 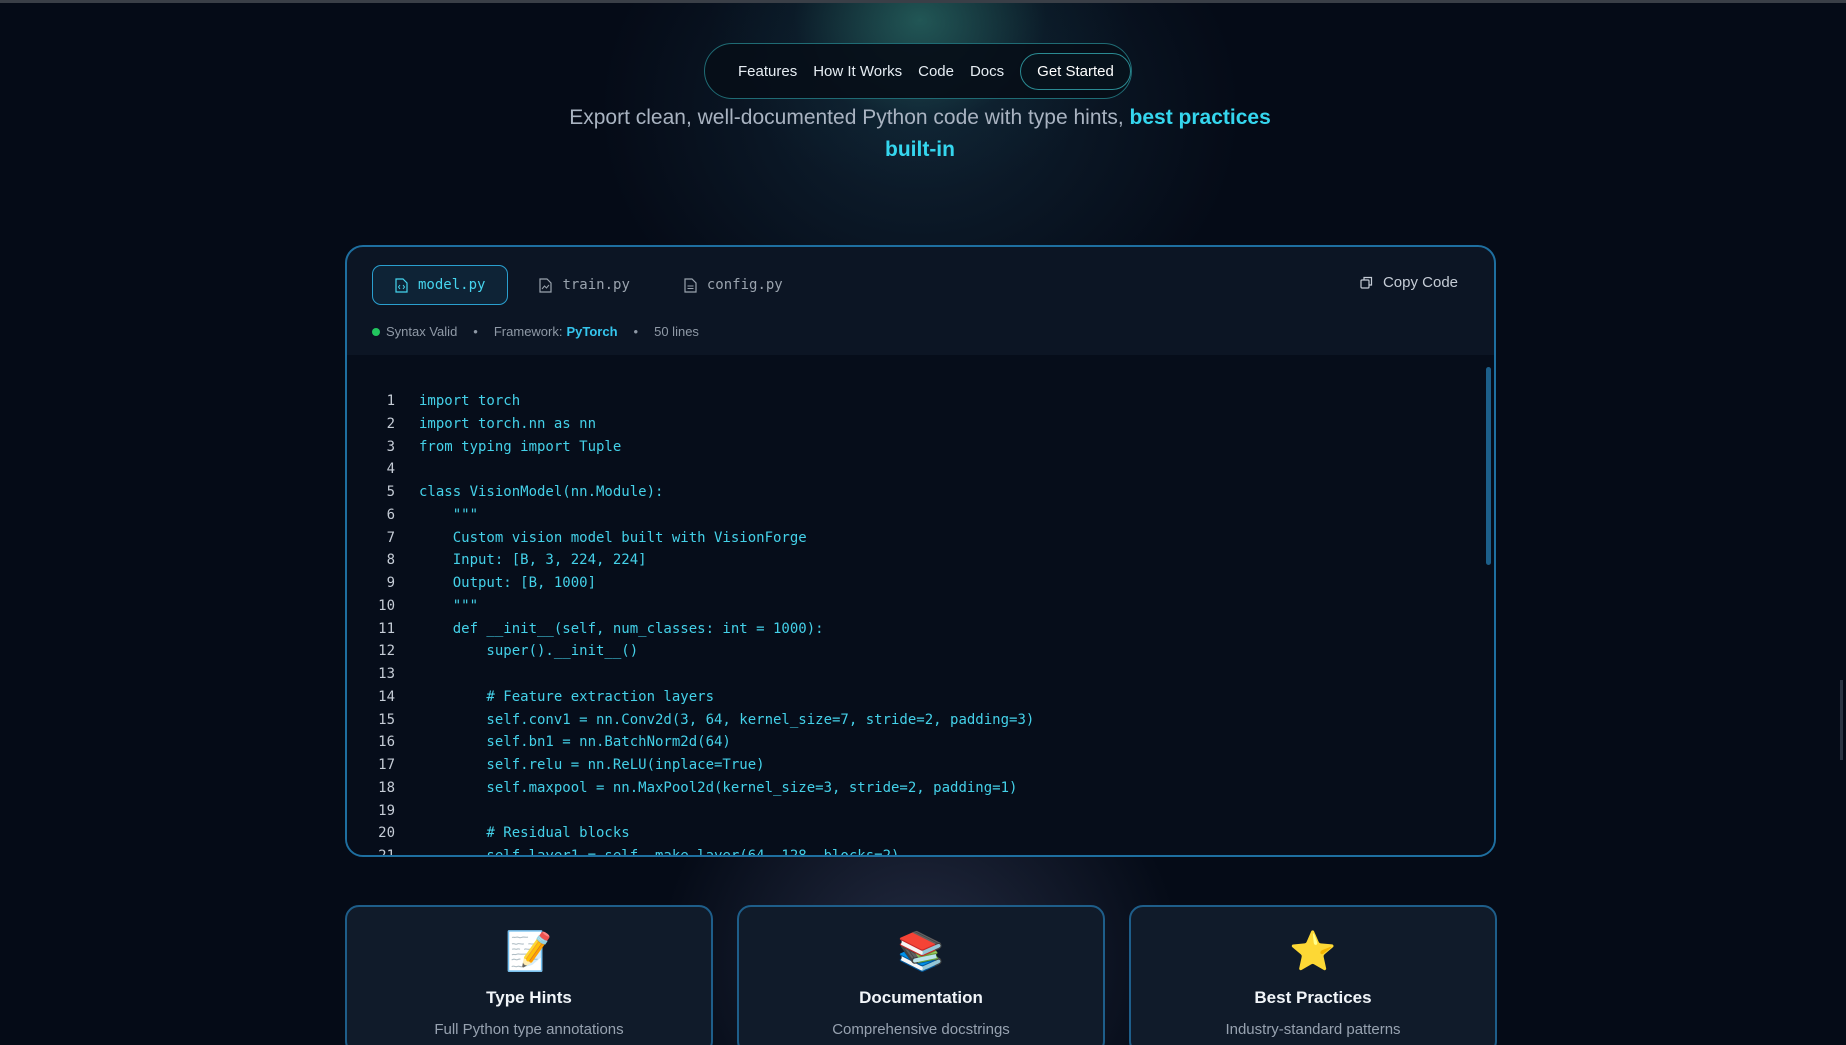 I want to click on code-line: 9 Output: [B, 1000], so click(x=690, y=583).